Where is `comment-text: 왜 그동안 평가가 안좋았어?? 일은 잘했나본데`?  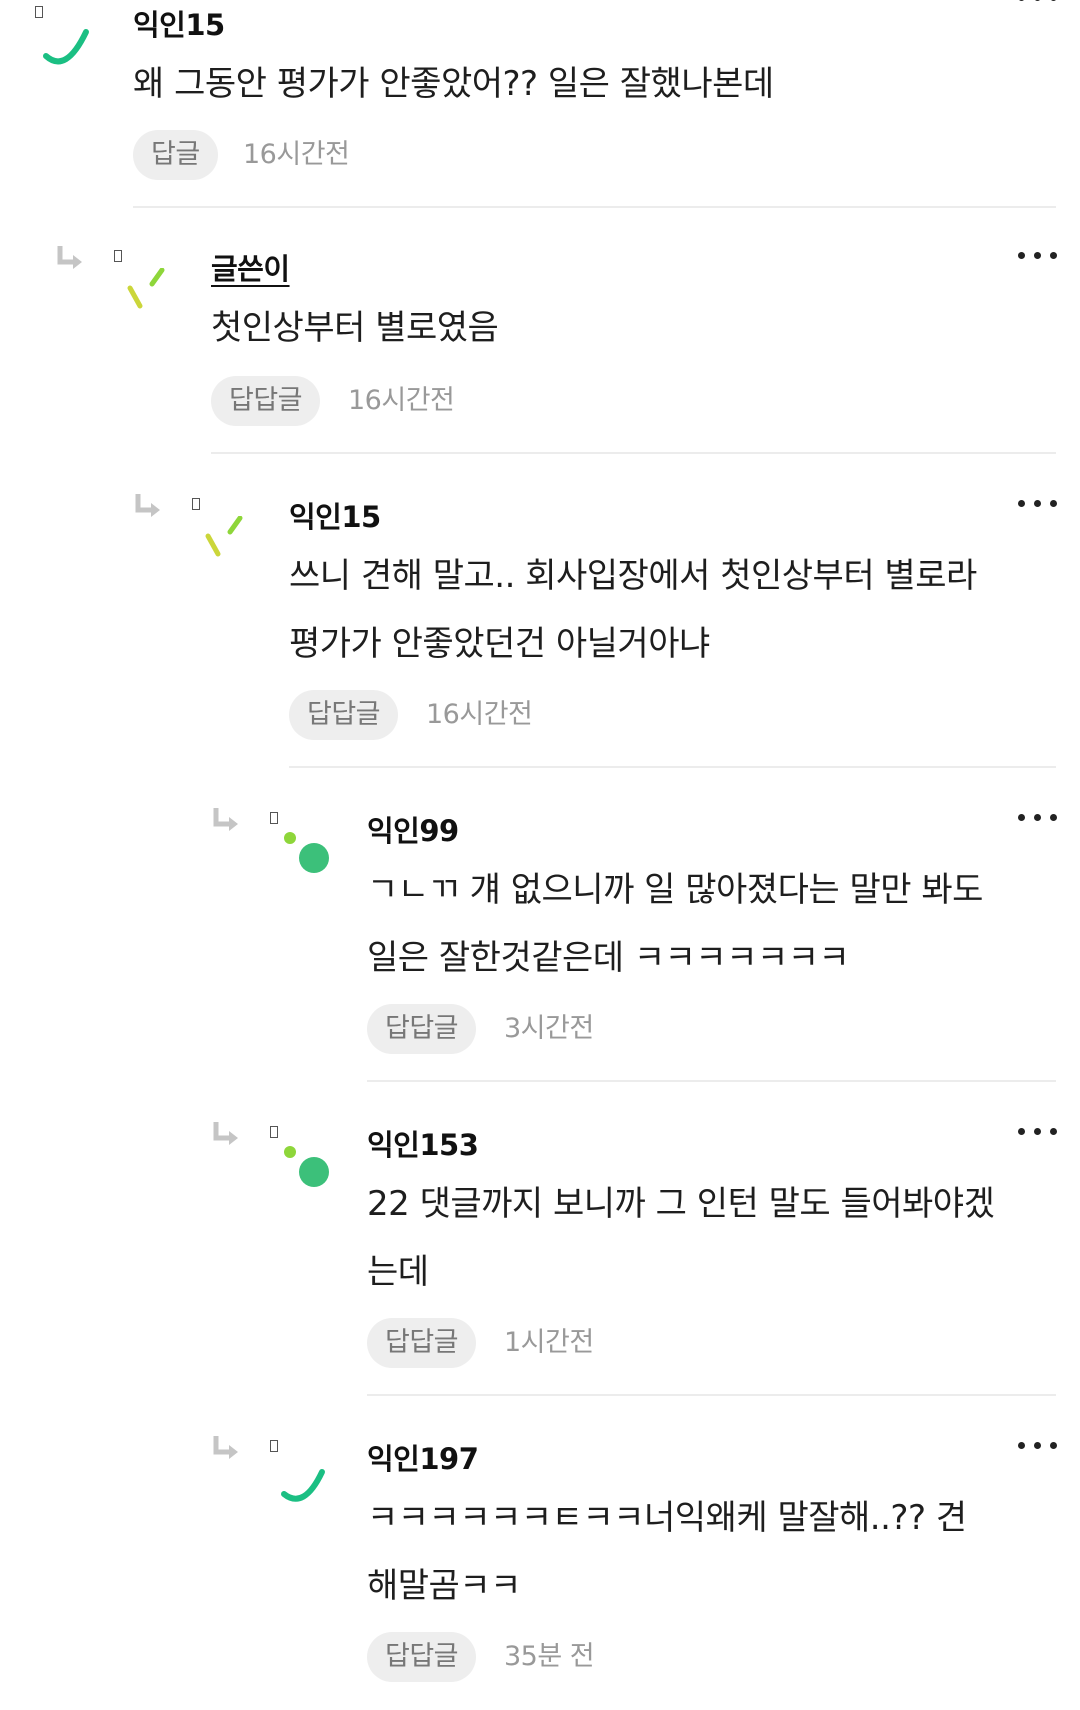
comment-text: 왜 그동안 평가가 안좋았어?? 일은 잘했나본데 is located at coordinates (453, 84).